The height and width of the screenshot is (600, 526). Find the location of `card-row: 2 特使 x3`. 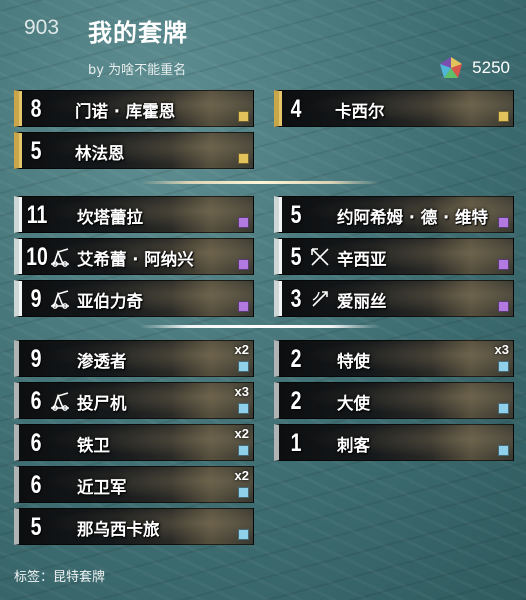

card-row: 2 特使 x3 is located at coordinates (394, 358).